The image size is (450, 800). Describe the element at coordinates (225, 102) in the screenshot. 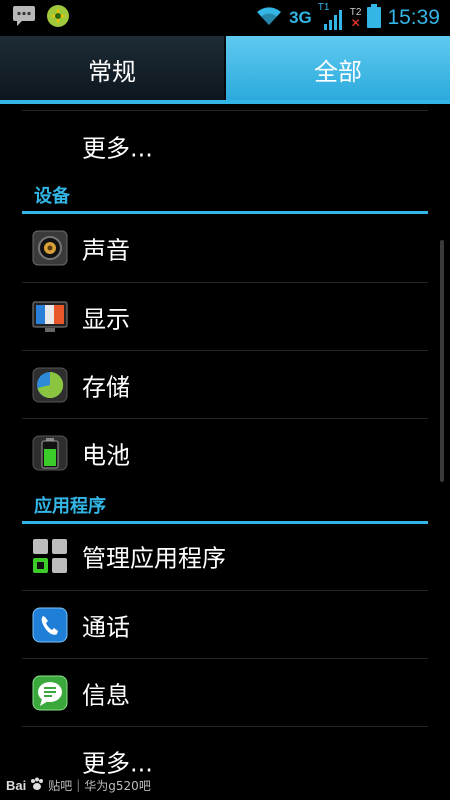

I see `tab-indicator` at that location.